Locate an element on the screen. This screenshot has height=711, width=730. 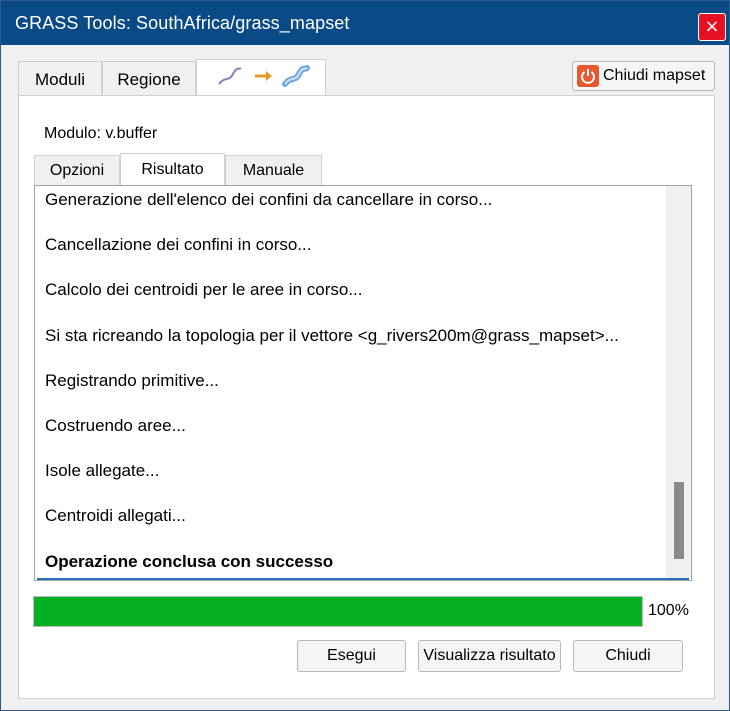
title-bar: GRASS Tools: SouthAfrica/grass_mapset × is located at coordinates (365, 23).